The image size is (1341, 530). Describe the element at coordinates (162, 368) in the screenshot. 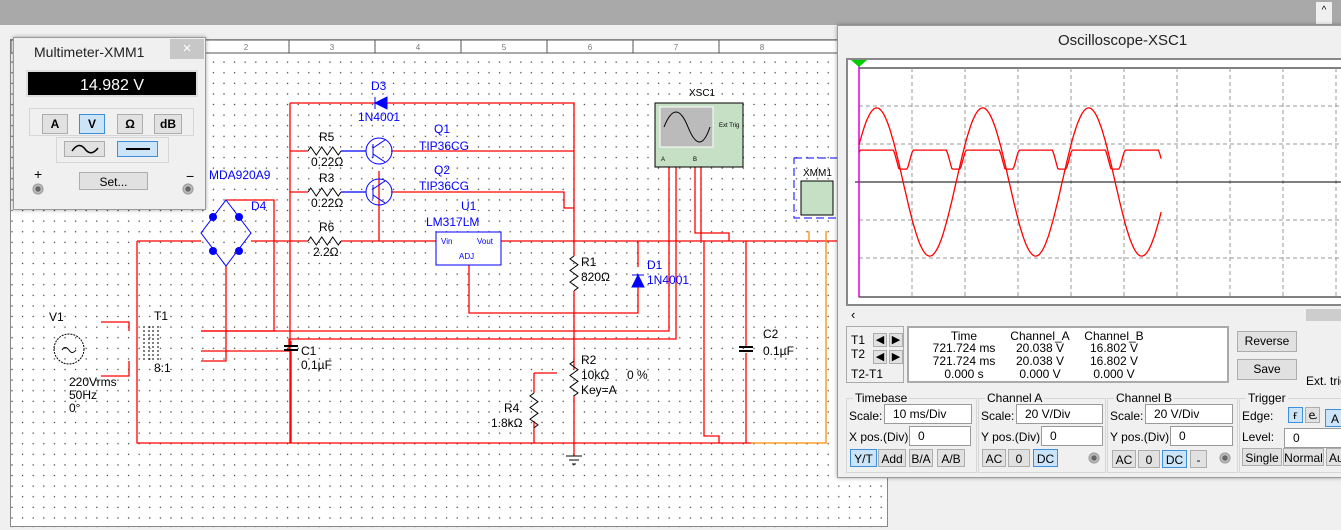

I see `value-t1: 8:1` at that location.